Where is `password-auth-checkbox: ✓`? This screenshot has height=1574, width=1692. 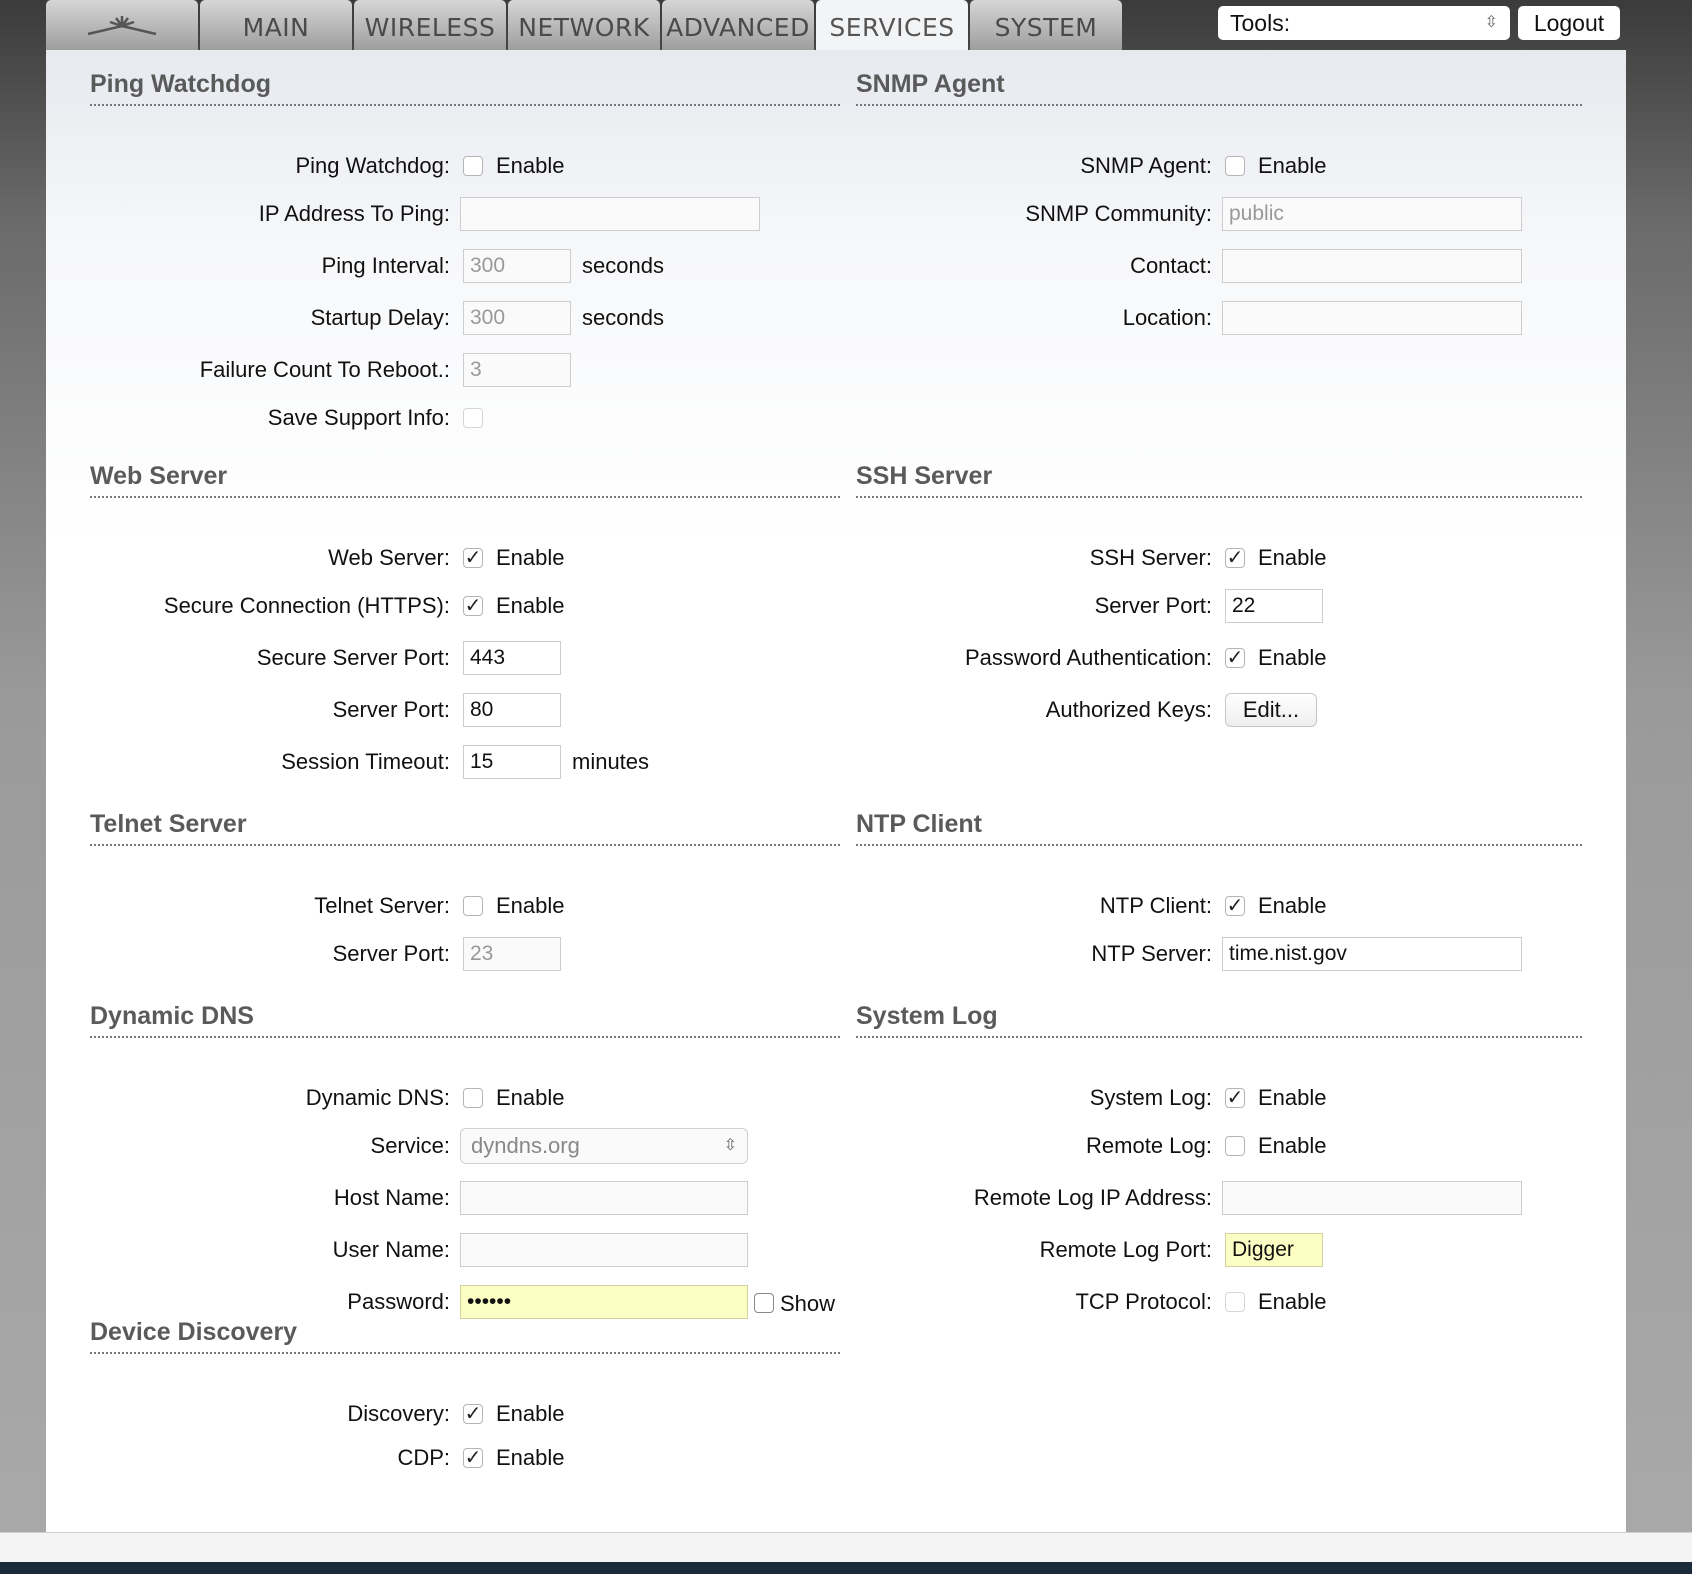 password-auth-checkbox: ✓ is located at coordinates (1235, 658).